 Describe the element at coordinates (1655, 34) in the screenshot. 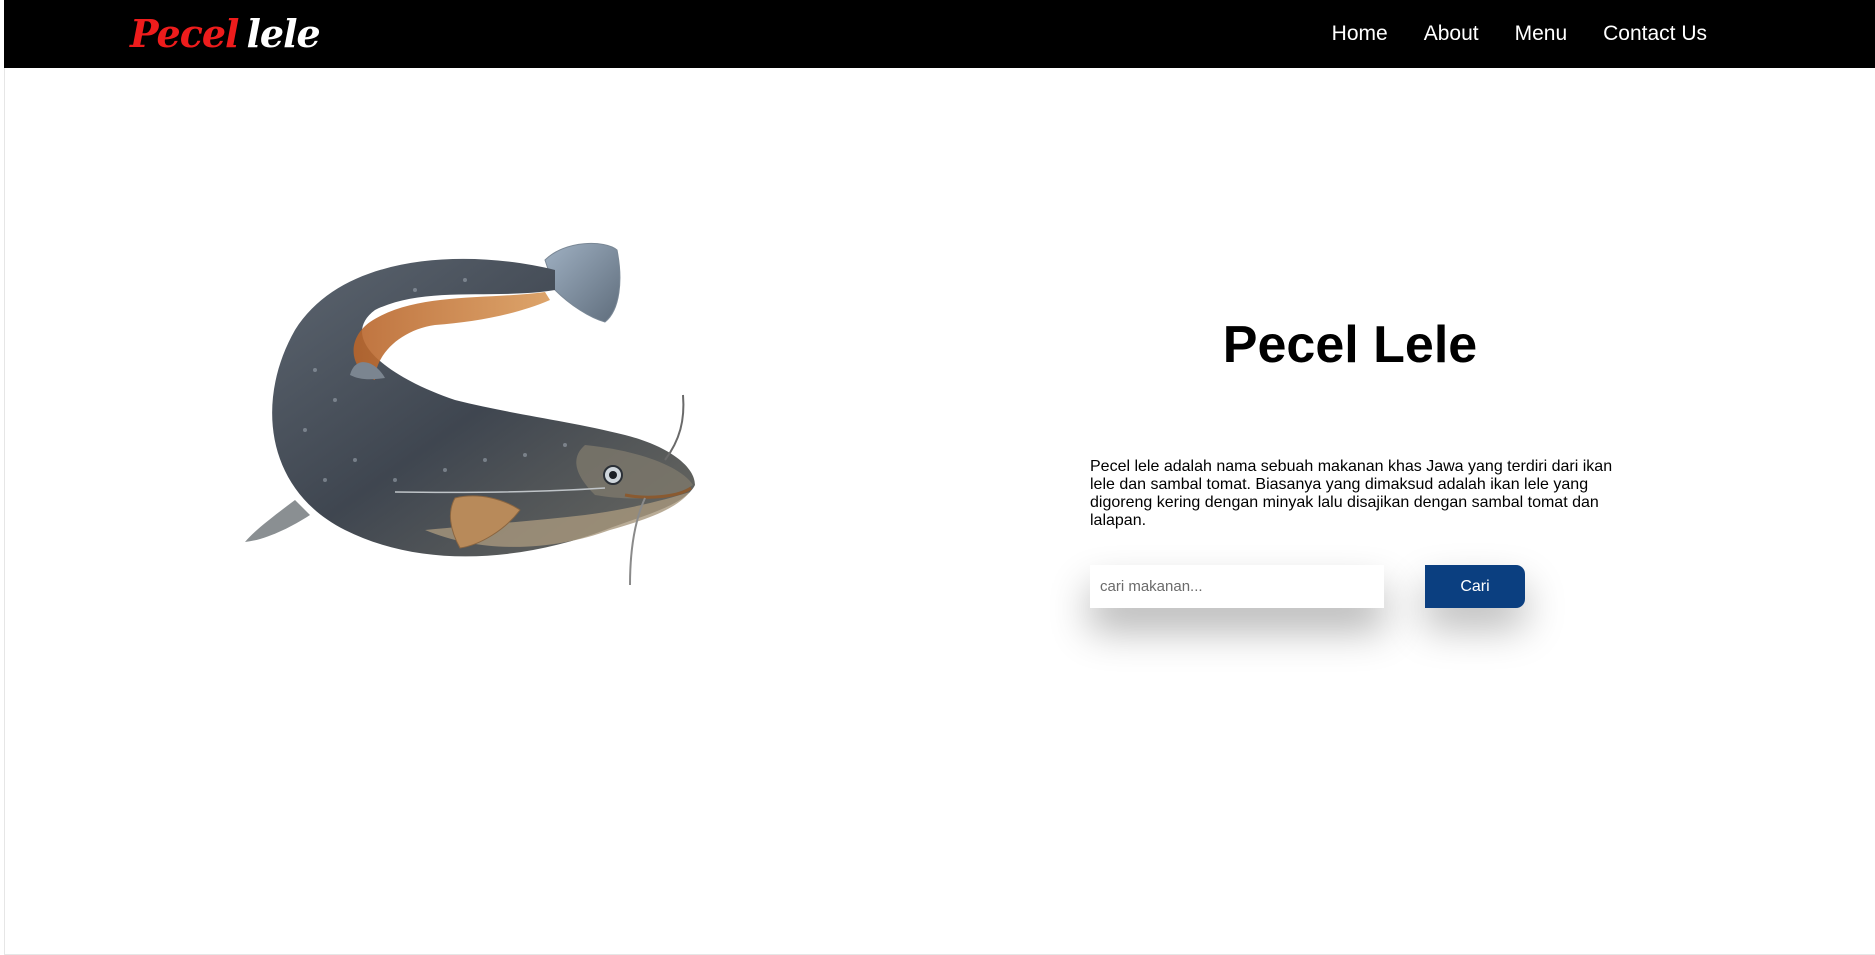

I see `nav-link-contact-us: Contact Us` at that location.